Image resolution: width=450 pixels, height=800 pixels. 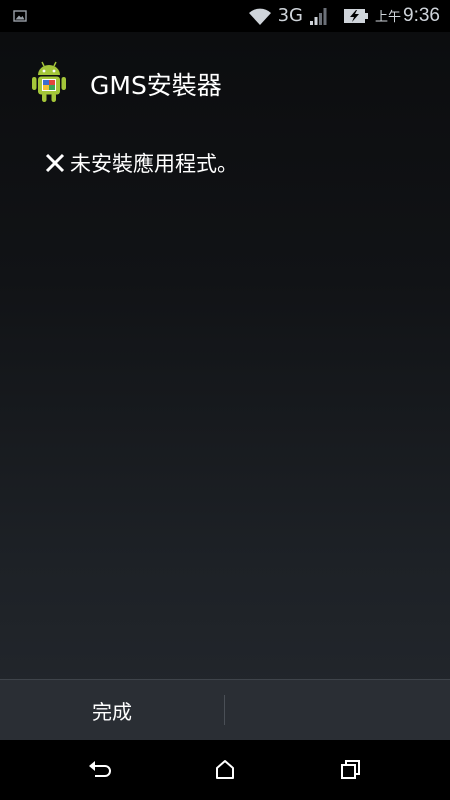 What do you see at coordinates (421, 15) in the screenshot?
I see `status-clock: 9:36` at bounding box center [421, 15].